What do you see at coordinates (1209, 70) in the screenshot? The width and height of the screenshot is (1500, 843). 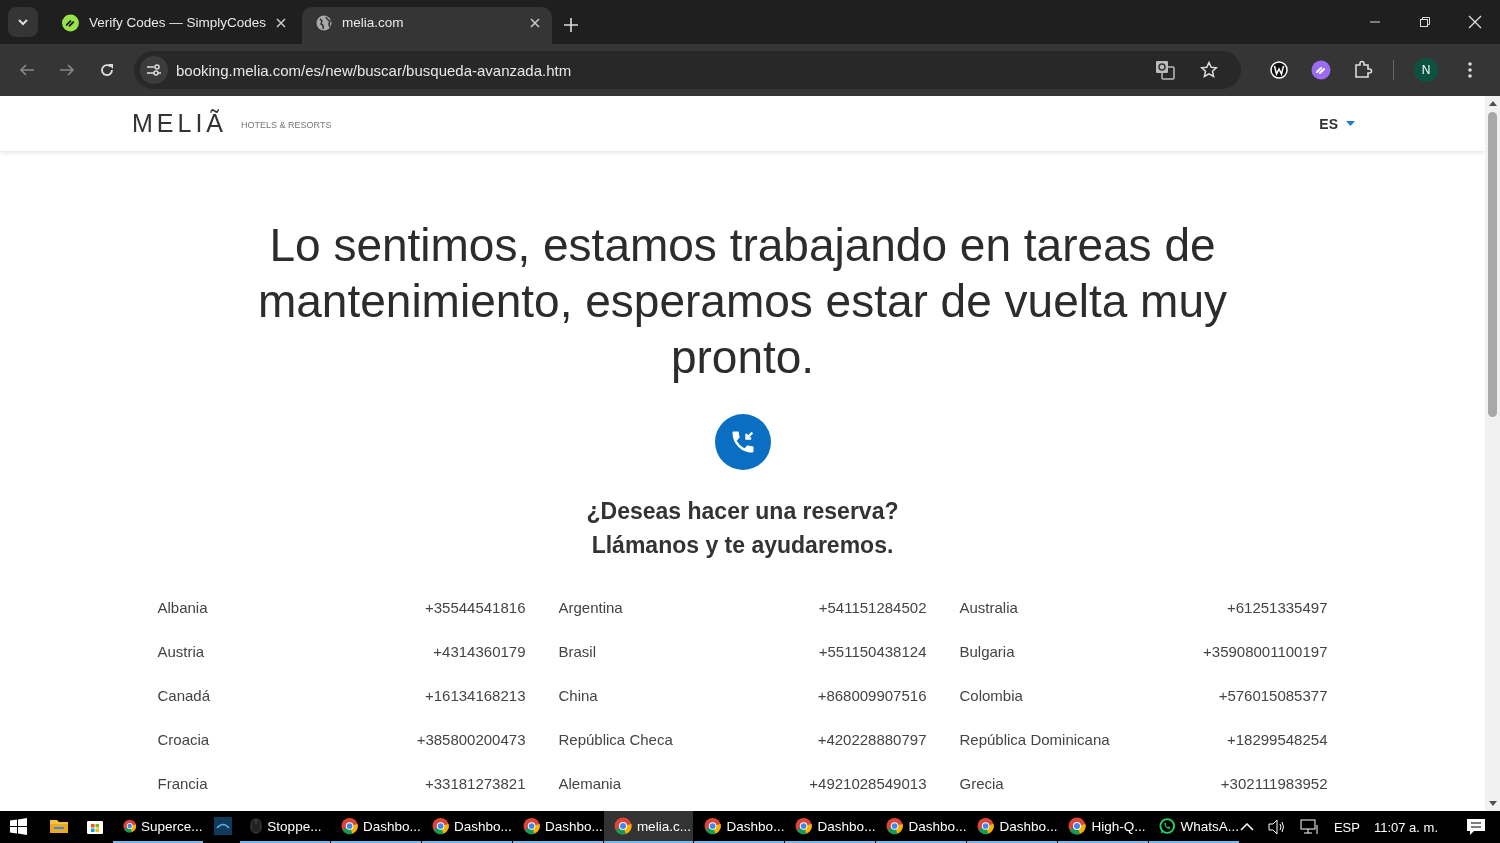 I see `star-icon` at bounding box center [1209, 70].